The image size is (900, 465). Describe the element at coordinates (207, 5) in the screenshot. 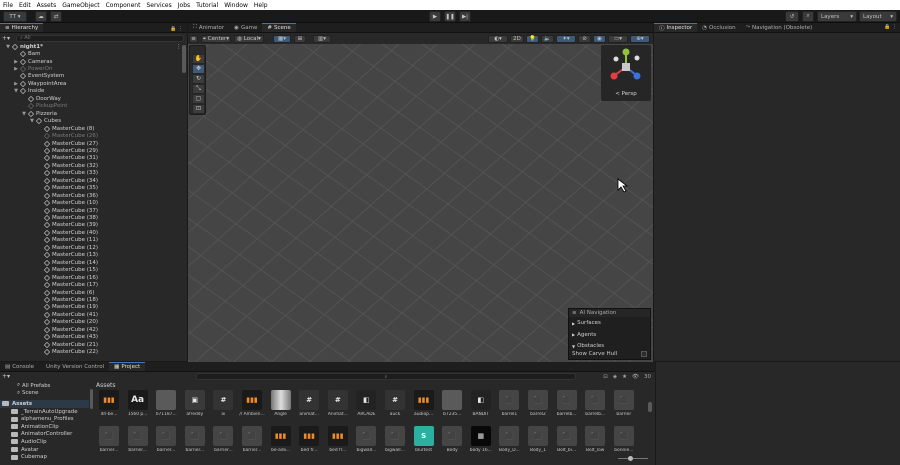

I see `menu-item-tutorial: Tutorial` at that location.